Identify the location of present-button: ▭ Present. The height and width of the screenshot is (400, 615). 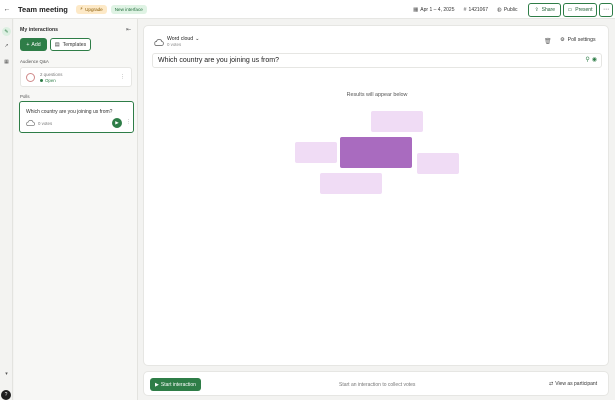
(580, 9).